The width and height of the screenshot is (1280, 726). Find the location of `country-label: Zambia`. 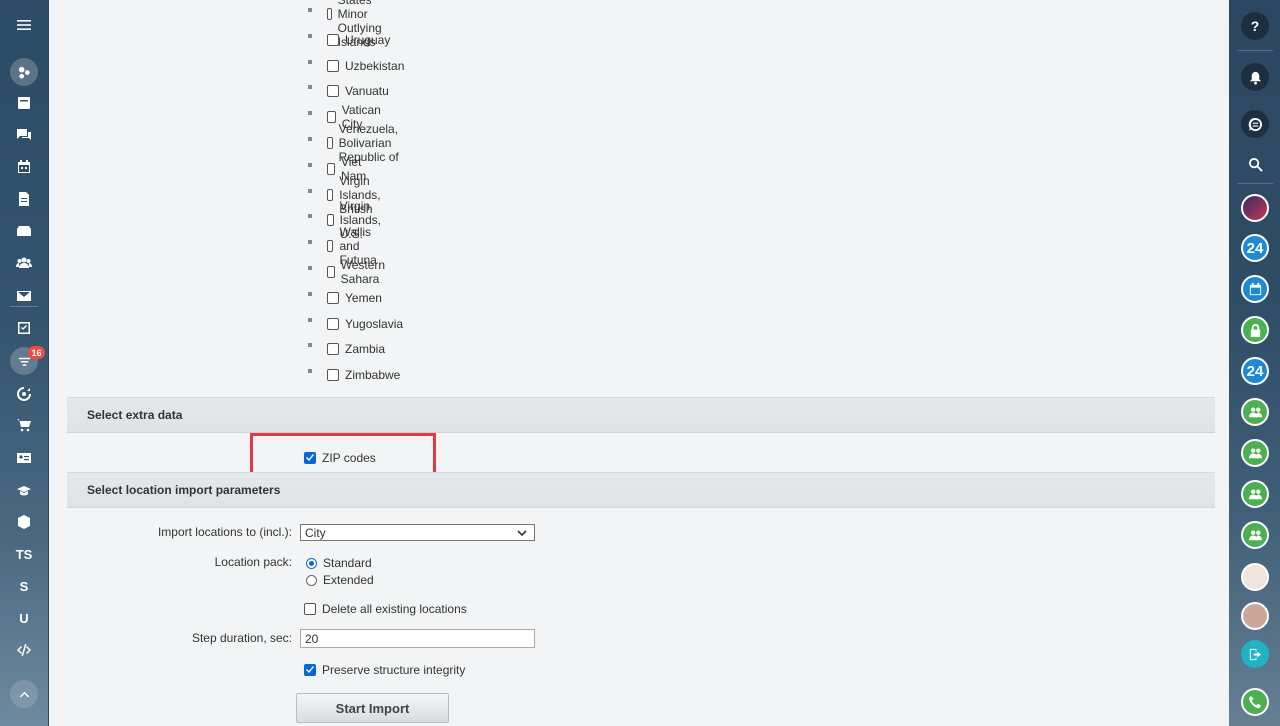

country-label: Zambia is located at coordinates (365, 349).